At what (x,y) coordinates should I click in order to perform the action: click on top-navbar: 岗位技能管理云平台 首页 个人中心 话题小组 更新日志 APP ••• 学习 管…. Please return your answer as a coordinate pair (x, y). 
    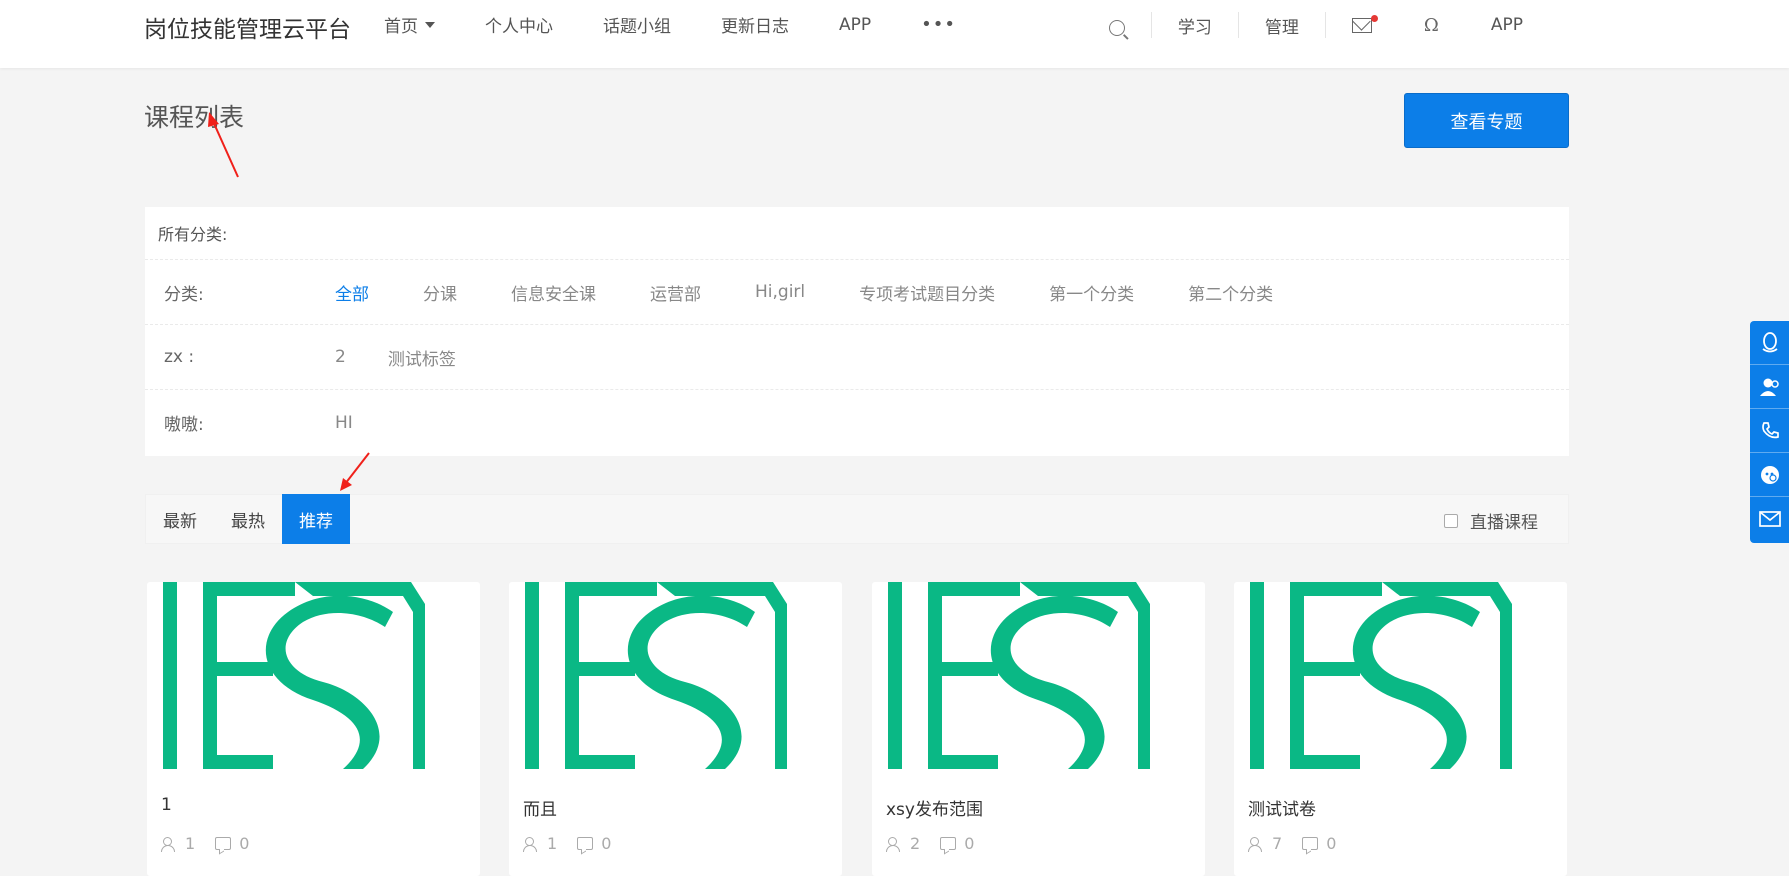
    Looking at the image, I should click on (894, 34).